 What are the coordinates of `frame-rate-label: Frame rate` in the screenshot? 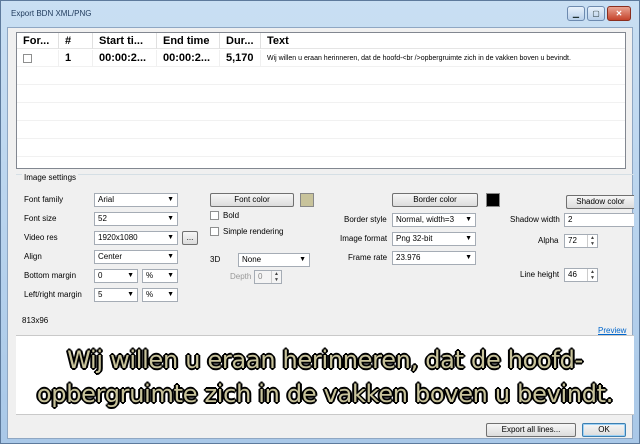 It's located at (368, 257).